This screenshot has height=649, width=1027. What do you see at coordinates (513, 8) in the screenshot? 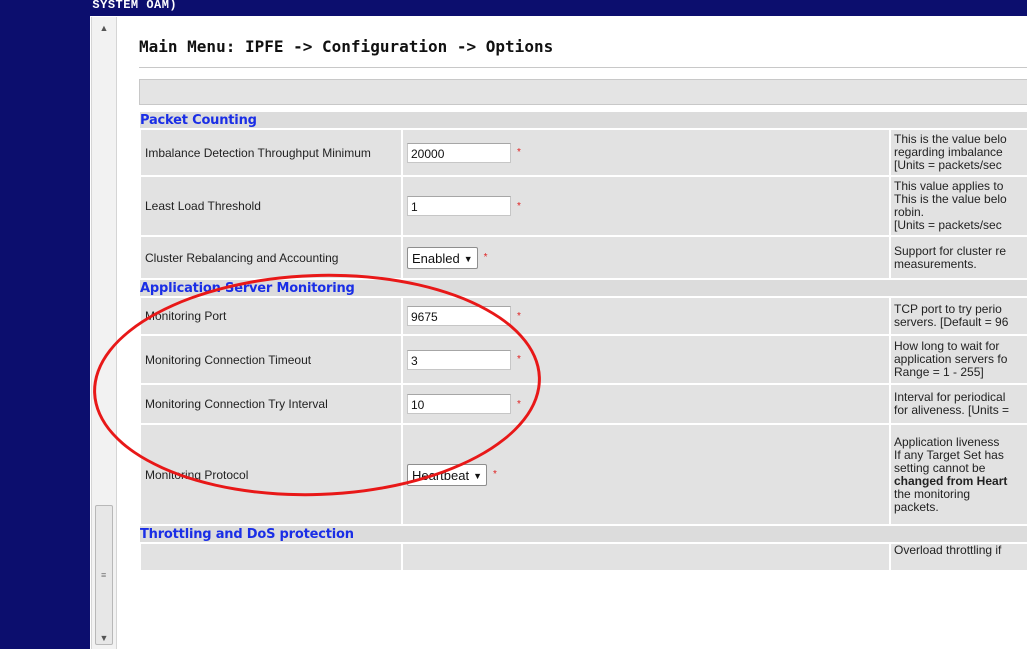
I see `window-titlebar: 008 (ACTIVE SYSTEM OAM)` at bounding box center [513, 8].